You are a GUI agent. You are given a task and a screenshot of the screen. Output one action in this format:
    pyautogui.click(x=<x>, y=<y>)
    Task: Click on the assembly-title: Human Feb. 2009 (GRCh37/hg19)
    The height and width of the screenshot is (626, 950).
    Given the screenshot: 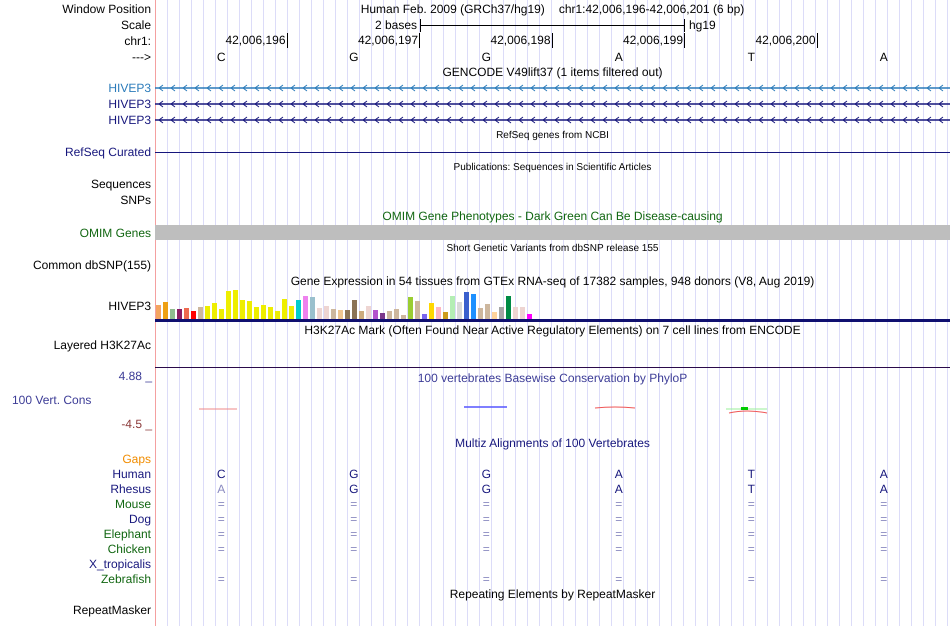 What is the action you would take?
    pyautogui.click(x=452, y=9)
    